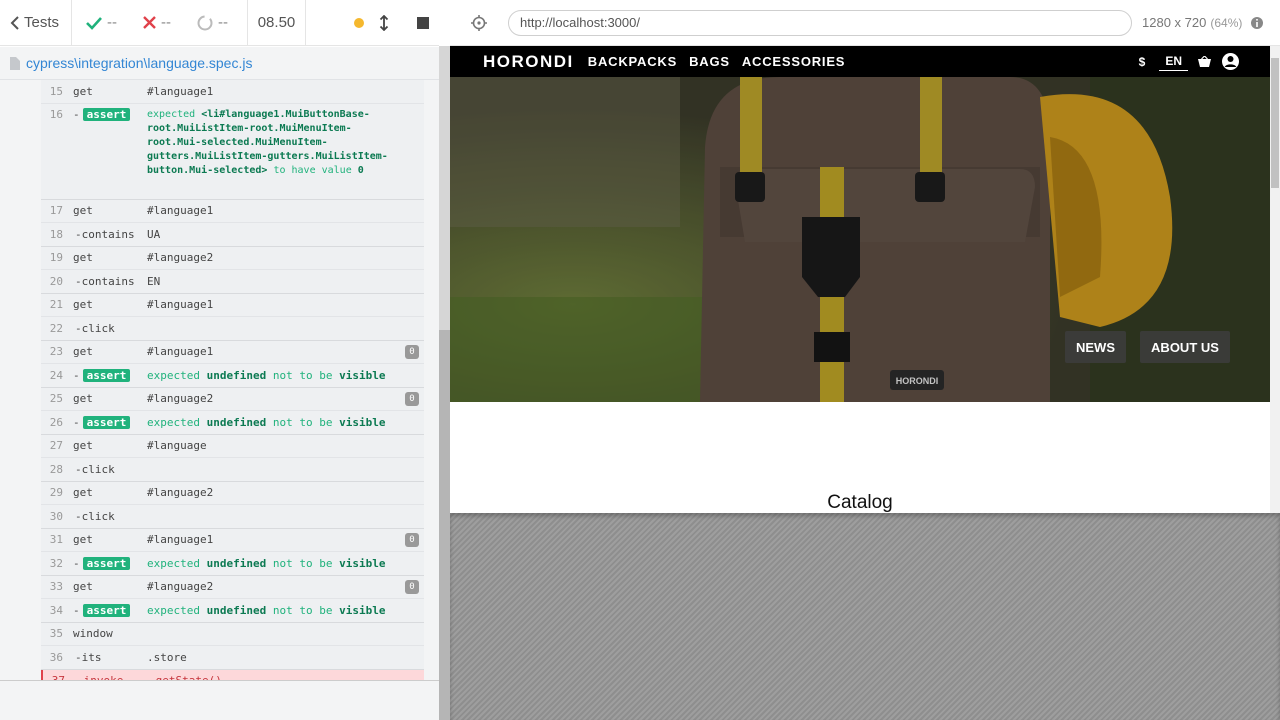 This screenshot has width=1280, height=720. I want to click on command-row: 21 get #language1, so click(232, 305).